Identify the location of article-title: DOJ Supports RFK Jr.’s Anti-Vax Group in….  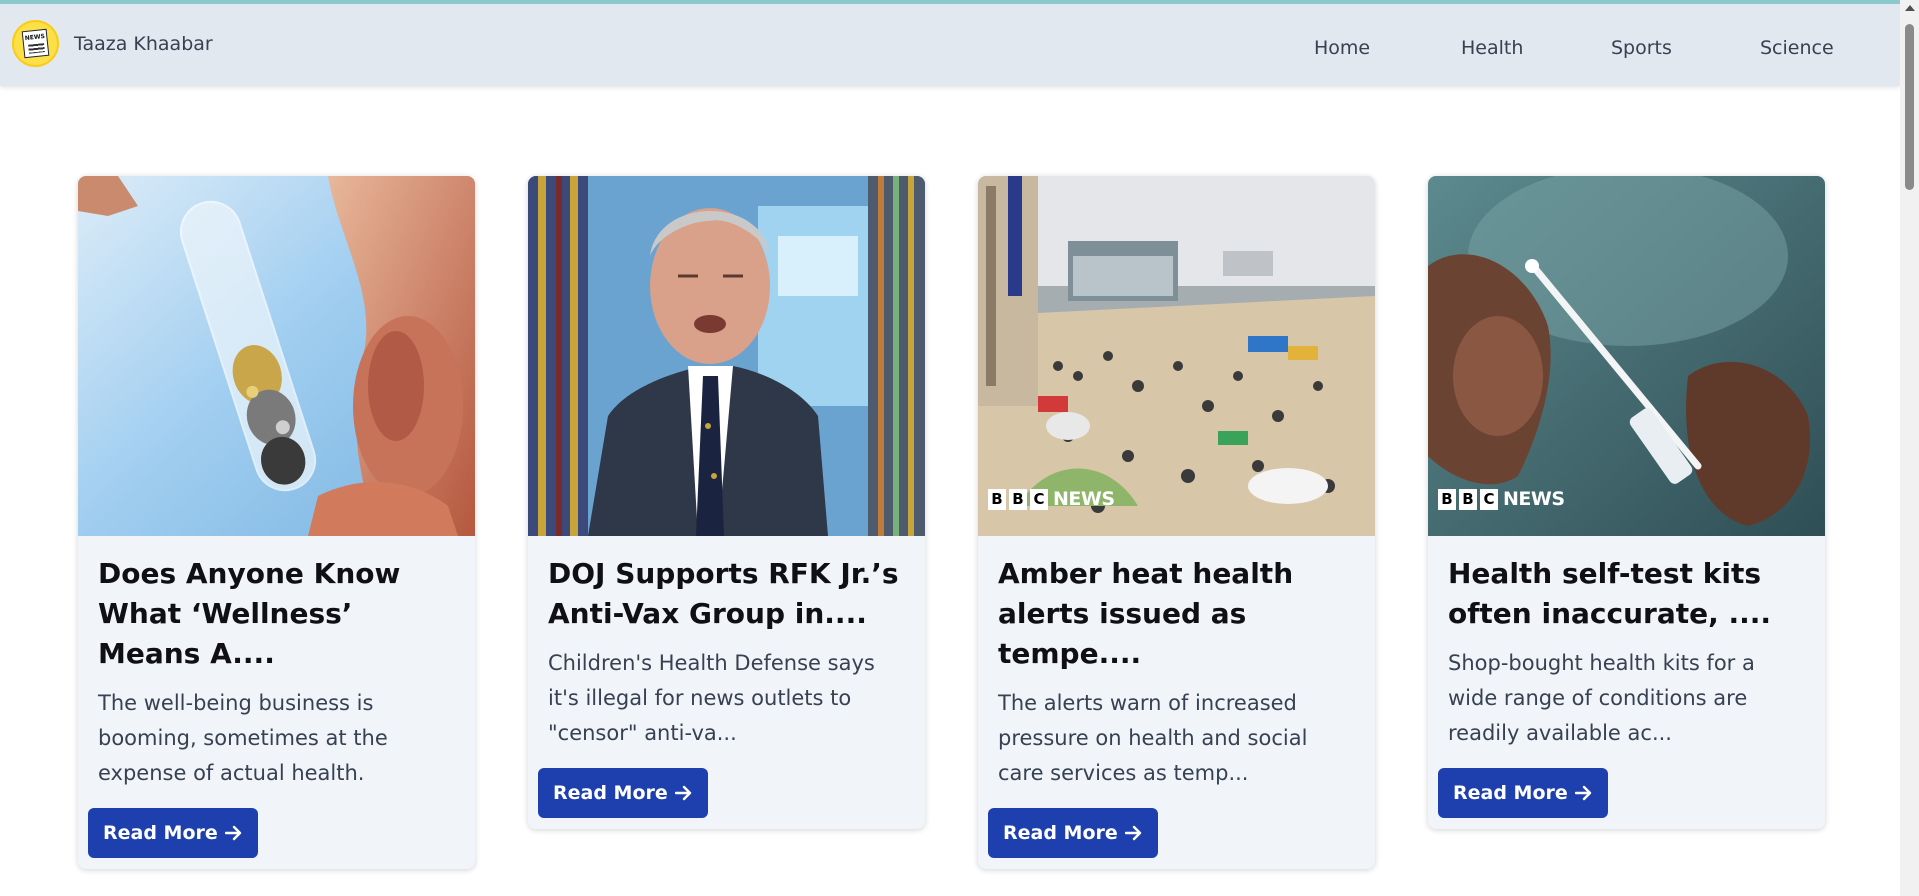
(726, 594).